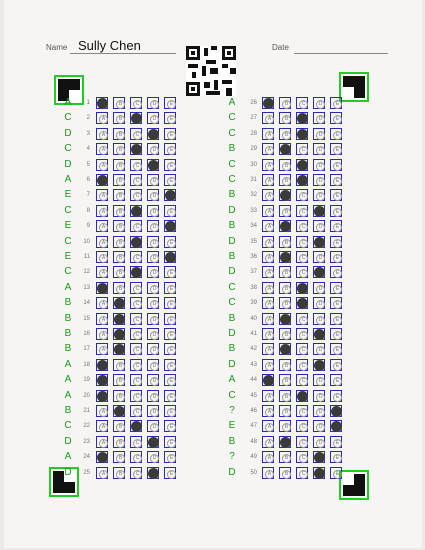 This screenshot has width=425, height=550. What do you see at coordinates (285, 180) in the screenshot?
I see `answer-box-31-b: B` at bounding box center [285, 180].